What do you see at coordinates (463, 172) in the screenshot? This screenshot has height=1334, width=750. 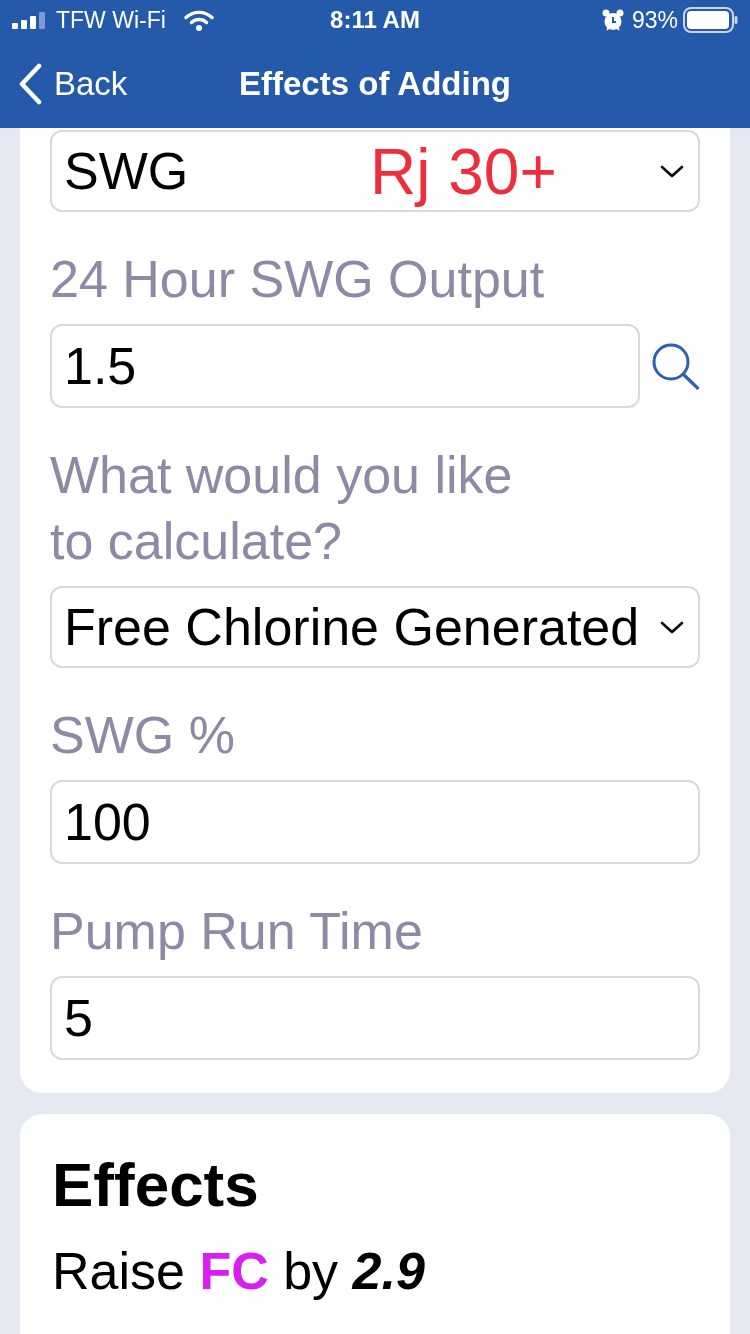 I see `annotation-text: Rj 30+` at bounding box center [463, 172].